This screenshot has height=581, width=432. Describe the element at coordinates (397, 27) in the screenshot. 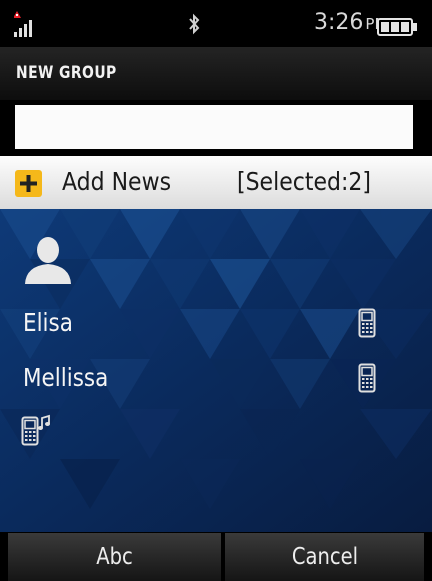

I see `battery-icon` at that location.